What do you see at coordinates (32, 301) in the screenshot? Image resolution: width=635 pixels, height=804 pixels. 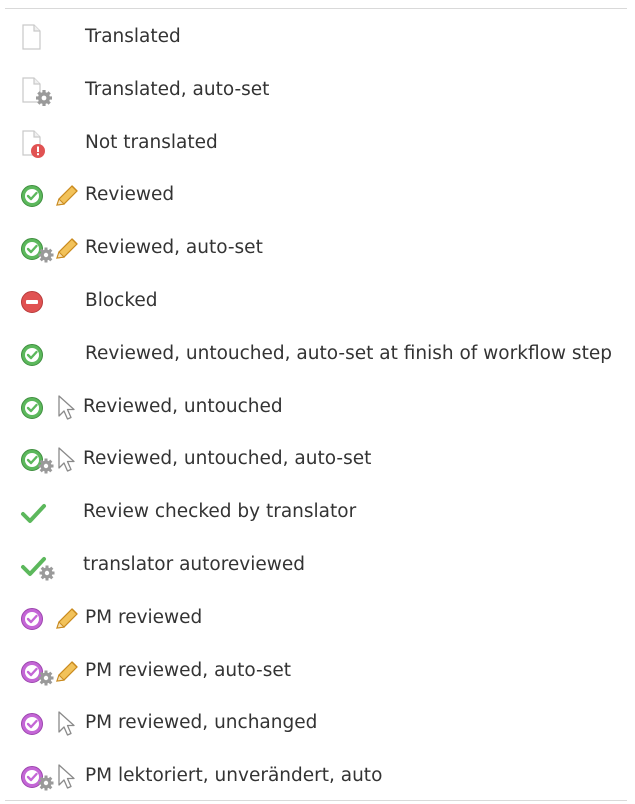 I see `red-minus-circle-icon` at bounding box center [32, 301].